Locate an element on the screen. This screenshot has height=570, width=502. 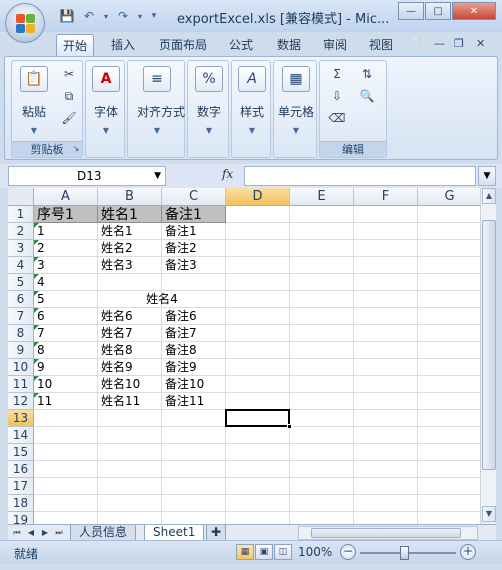
close-button: ✕ is located at coordinates (474, 11).